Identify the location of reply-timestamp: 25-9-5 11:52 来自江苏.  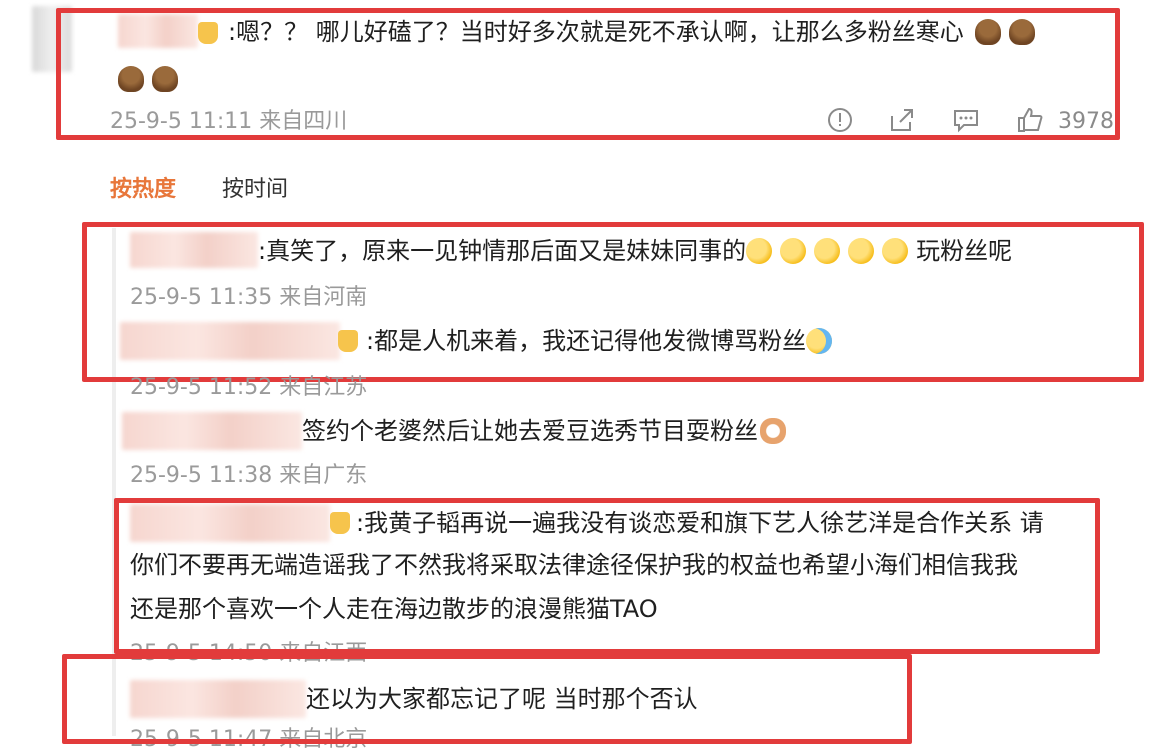
(249, 387).